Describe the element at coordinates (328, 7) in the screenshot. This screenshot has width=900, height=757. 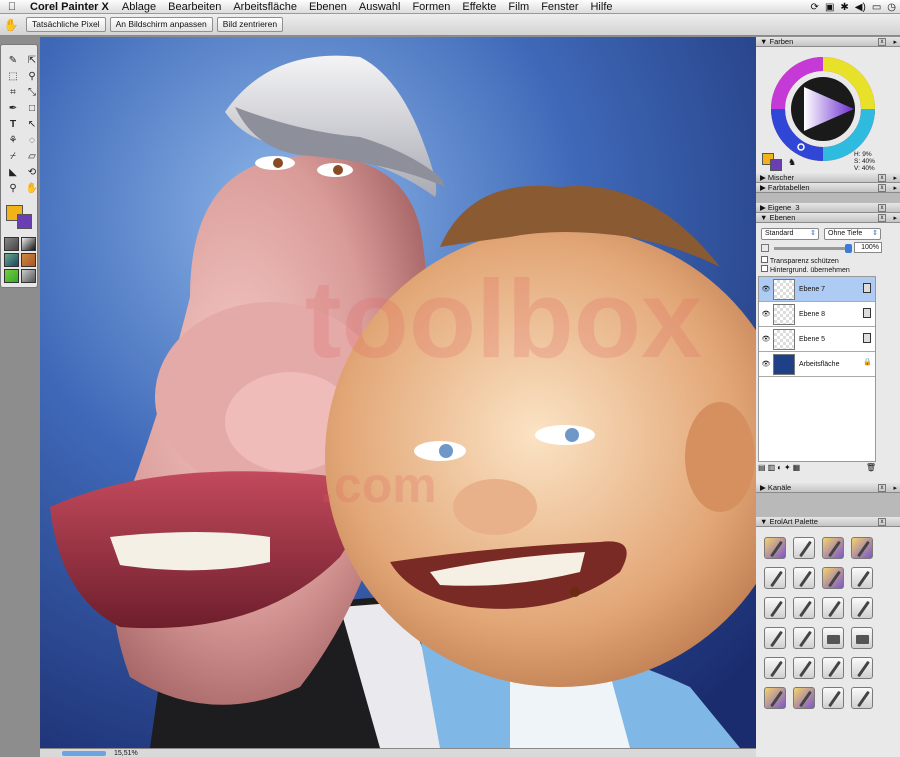
I see `menu-ebenen: Ebenen` at that location.